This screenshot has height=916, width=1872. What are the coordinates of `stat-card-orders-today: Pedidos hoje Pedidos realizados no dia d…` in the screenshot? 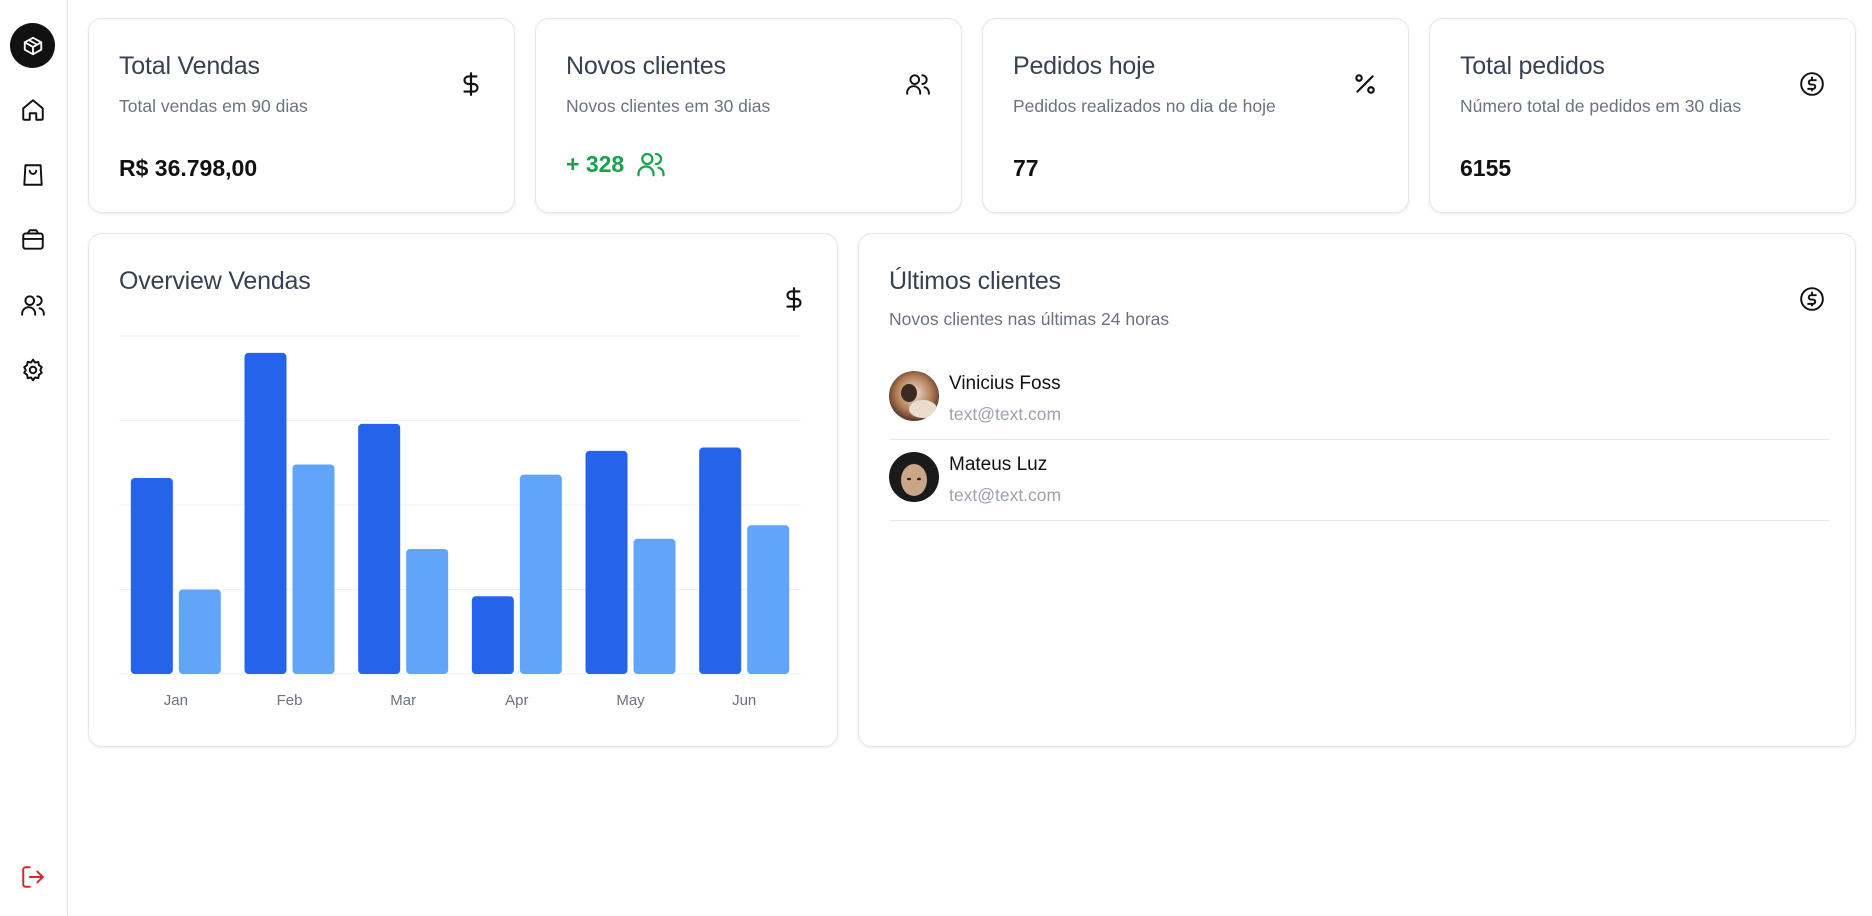 It's located at (1195, 115).